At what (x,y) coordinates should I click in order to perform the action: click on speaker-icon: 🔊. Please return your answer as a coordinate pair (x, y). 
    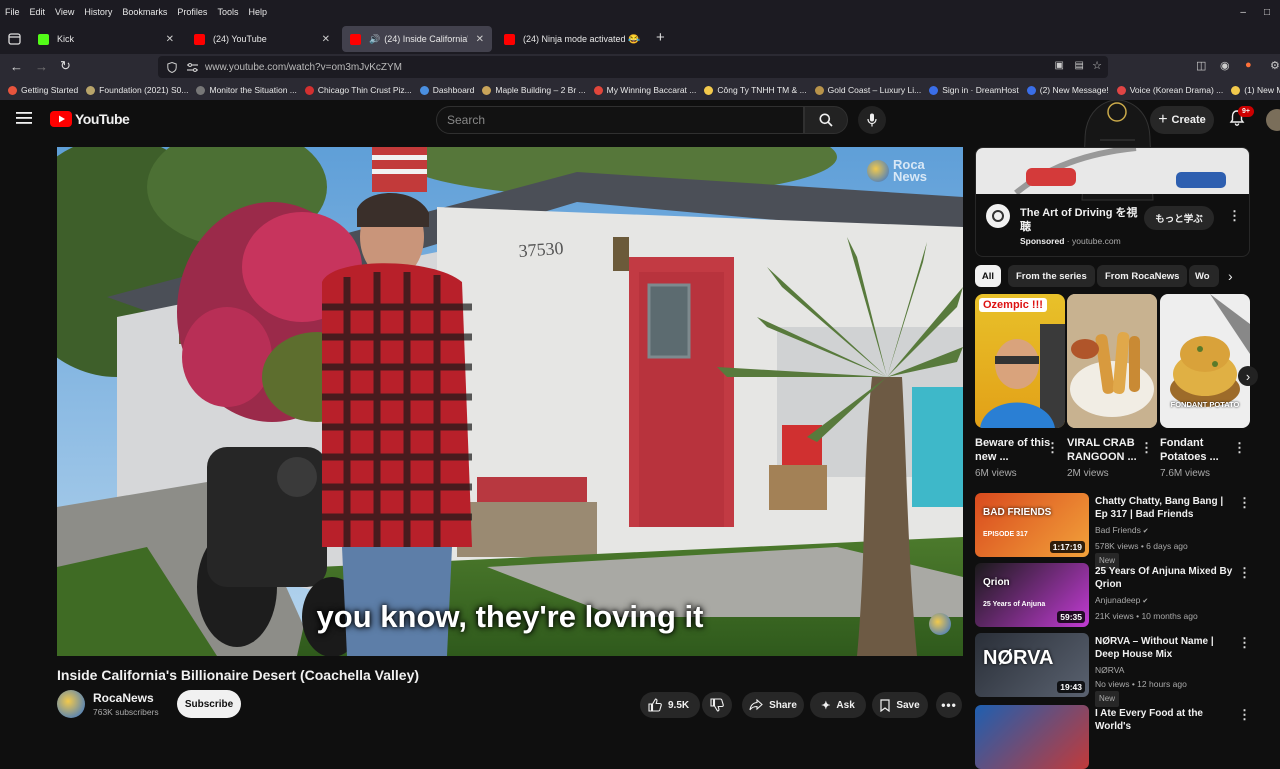
    Looking at the image, I should click on (374, 39).